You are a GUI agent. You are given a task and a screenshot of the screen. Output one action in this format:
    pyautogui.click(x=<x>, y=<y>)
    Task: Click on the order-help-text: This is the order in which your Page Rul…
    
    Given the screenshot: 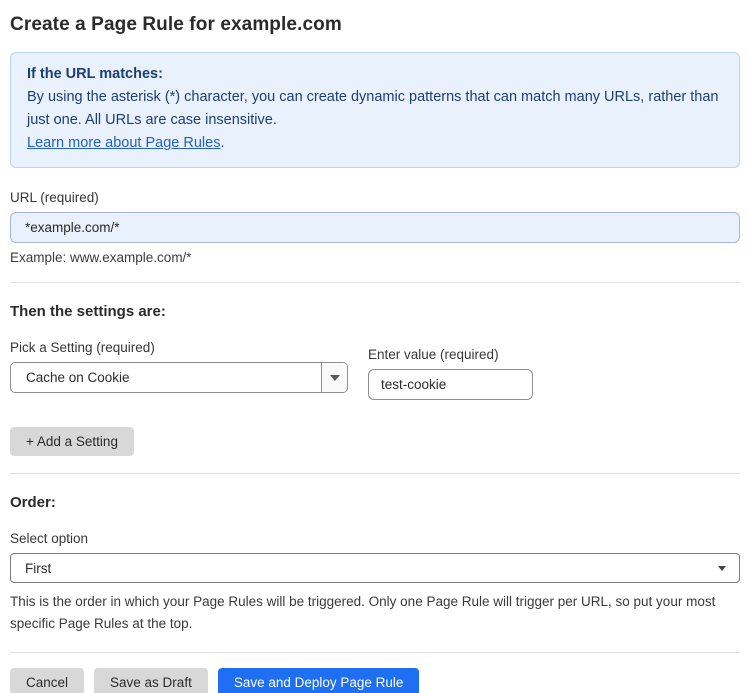 What is the action you would take?
    pyautogui.click(x=363, y=612)
    